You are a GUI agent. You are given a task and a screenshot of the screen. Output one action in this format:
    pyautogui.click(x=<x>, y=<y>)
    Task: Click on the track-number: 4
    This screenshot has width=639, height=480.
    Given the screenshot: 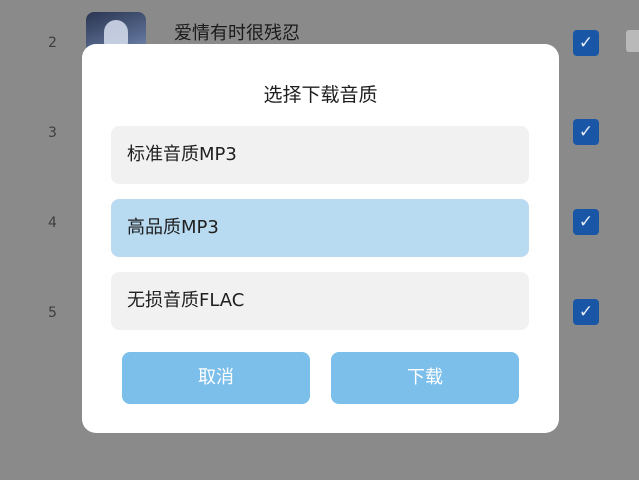 What is the action you would take?
    pyautogui.click(x=52, y=223)
    